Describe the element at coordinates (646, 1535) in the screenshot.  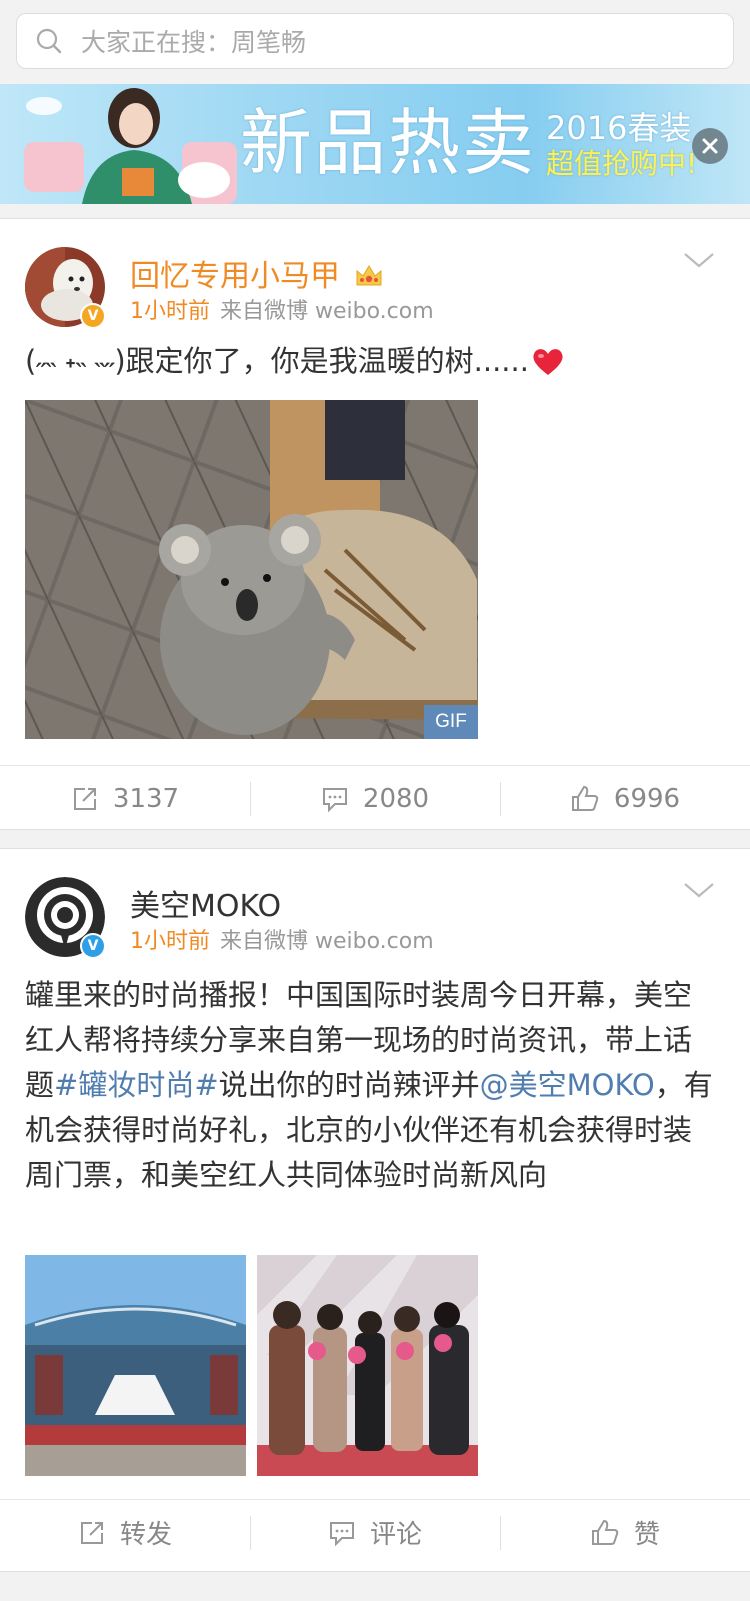
I see `like-label: 赞` at that location.